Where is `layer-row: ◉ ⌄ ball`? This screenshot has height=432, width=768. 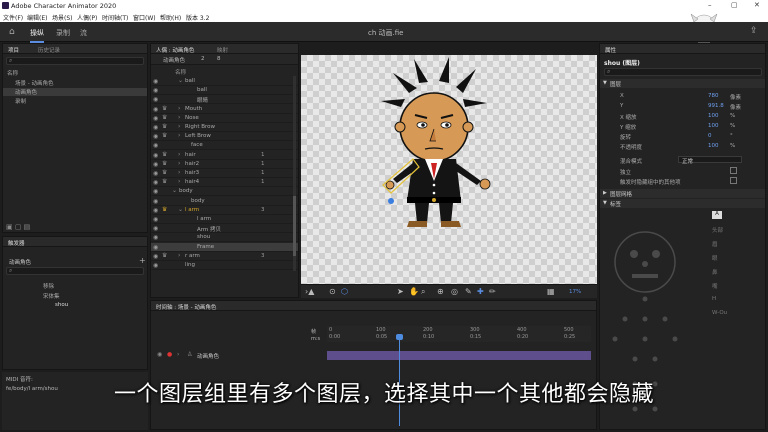 layer-row: ◉ ⌄ ball is located at coordinates (224, 81).